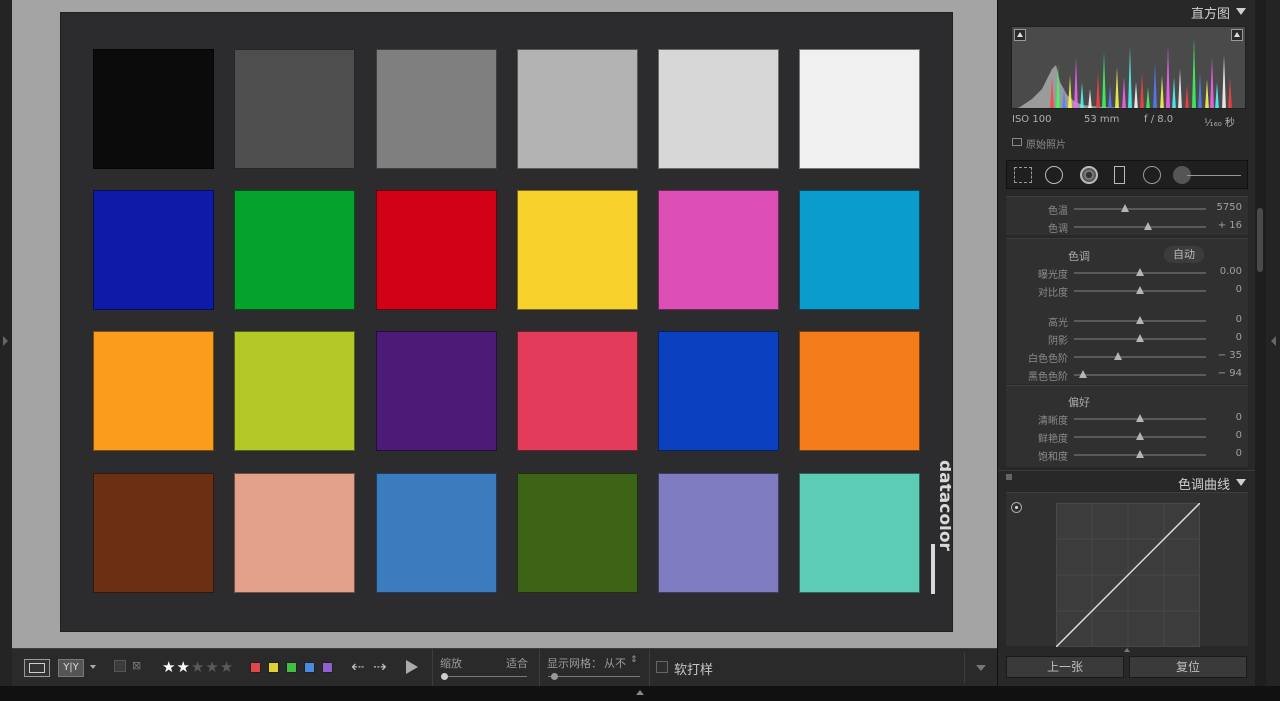  I want to click on zoom-label: 缩放, so click(451, 663).